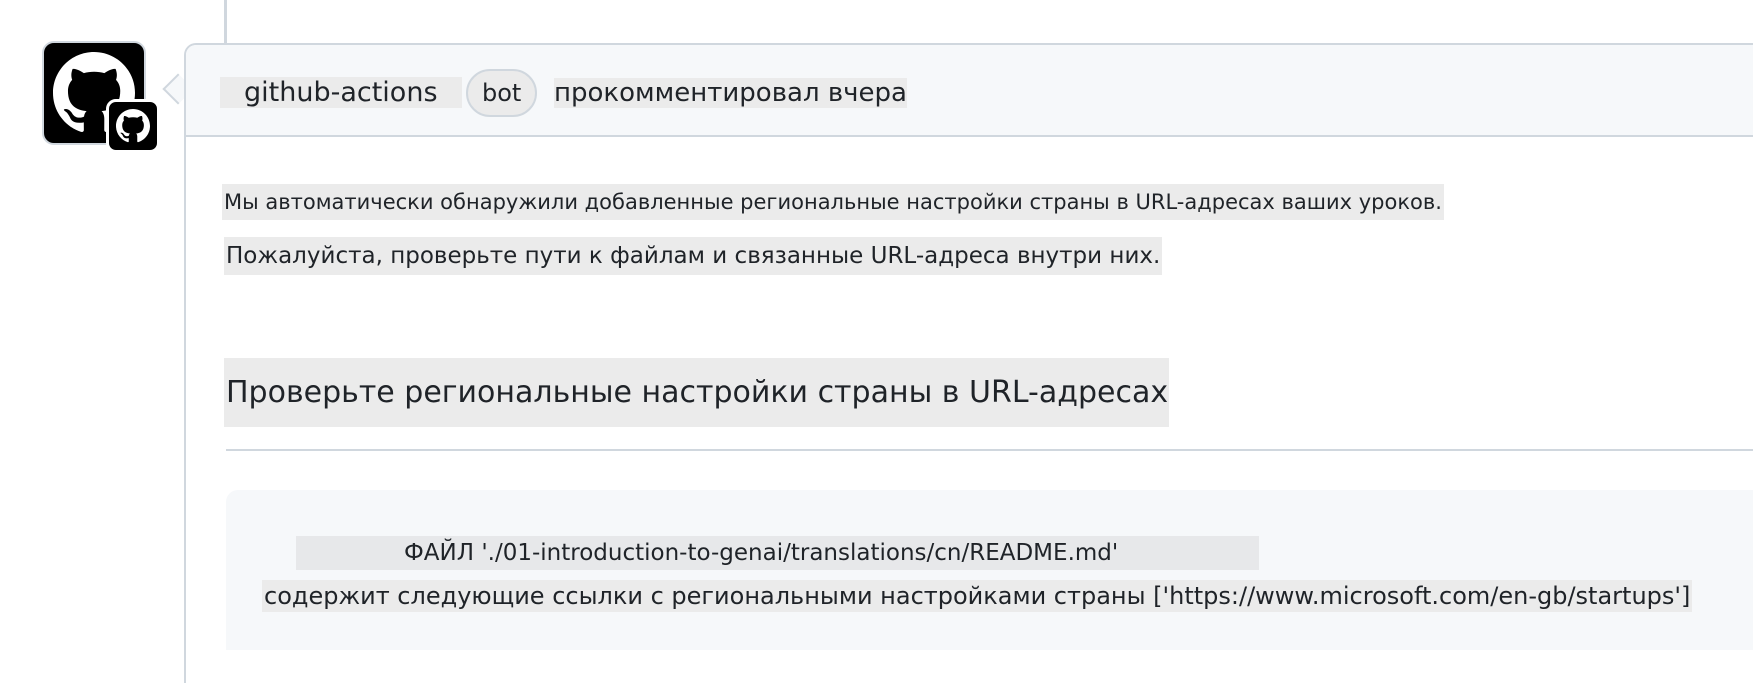 The image size is (1753, 683). Describe the element at coordinates (101, 97) in the screenshot. I see `author-avatar` at that location.